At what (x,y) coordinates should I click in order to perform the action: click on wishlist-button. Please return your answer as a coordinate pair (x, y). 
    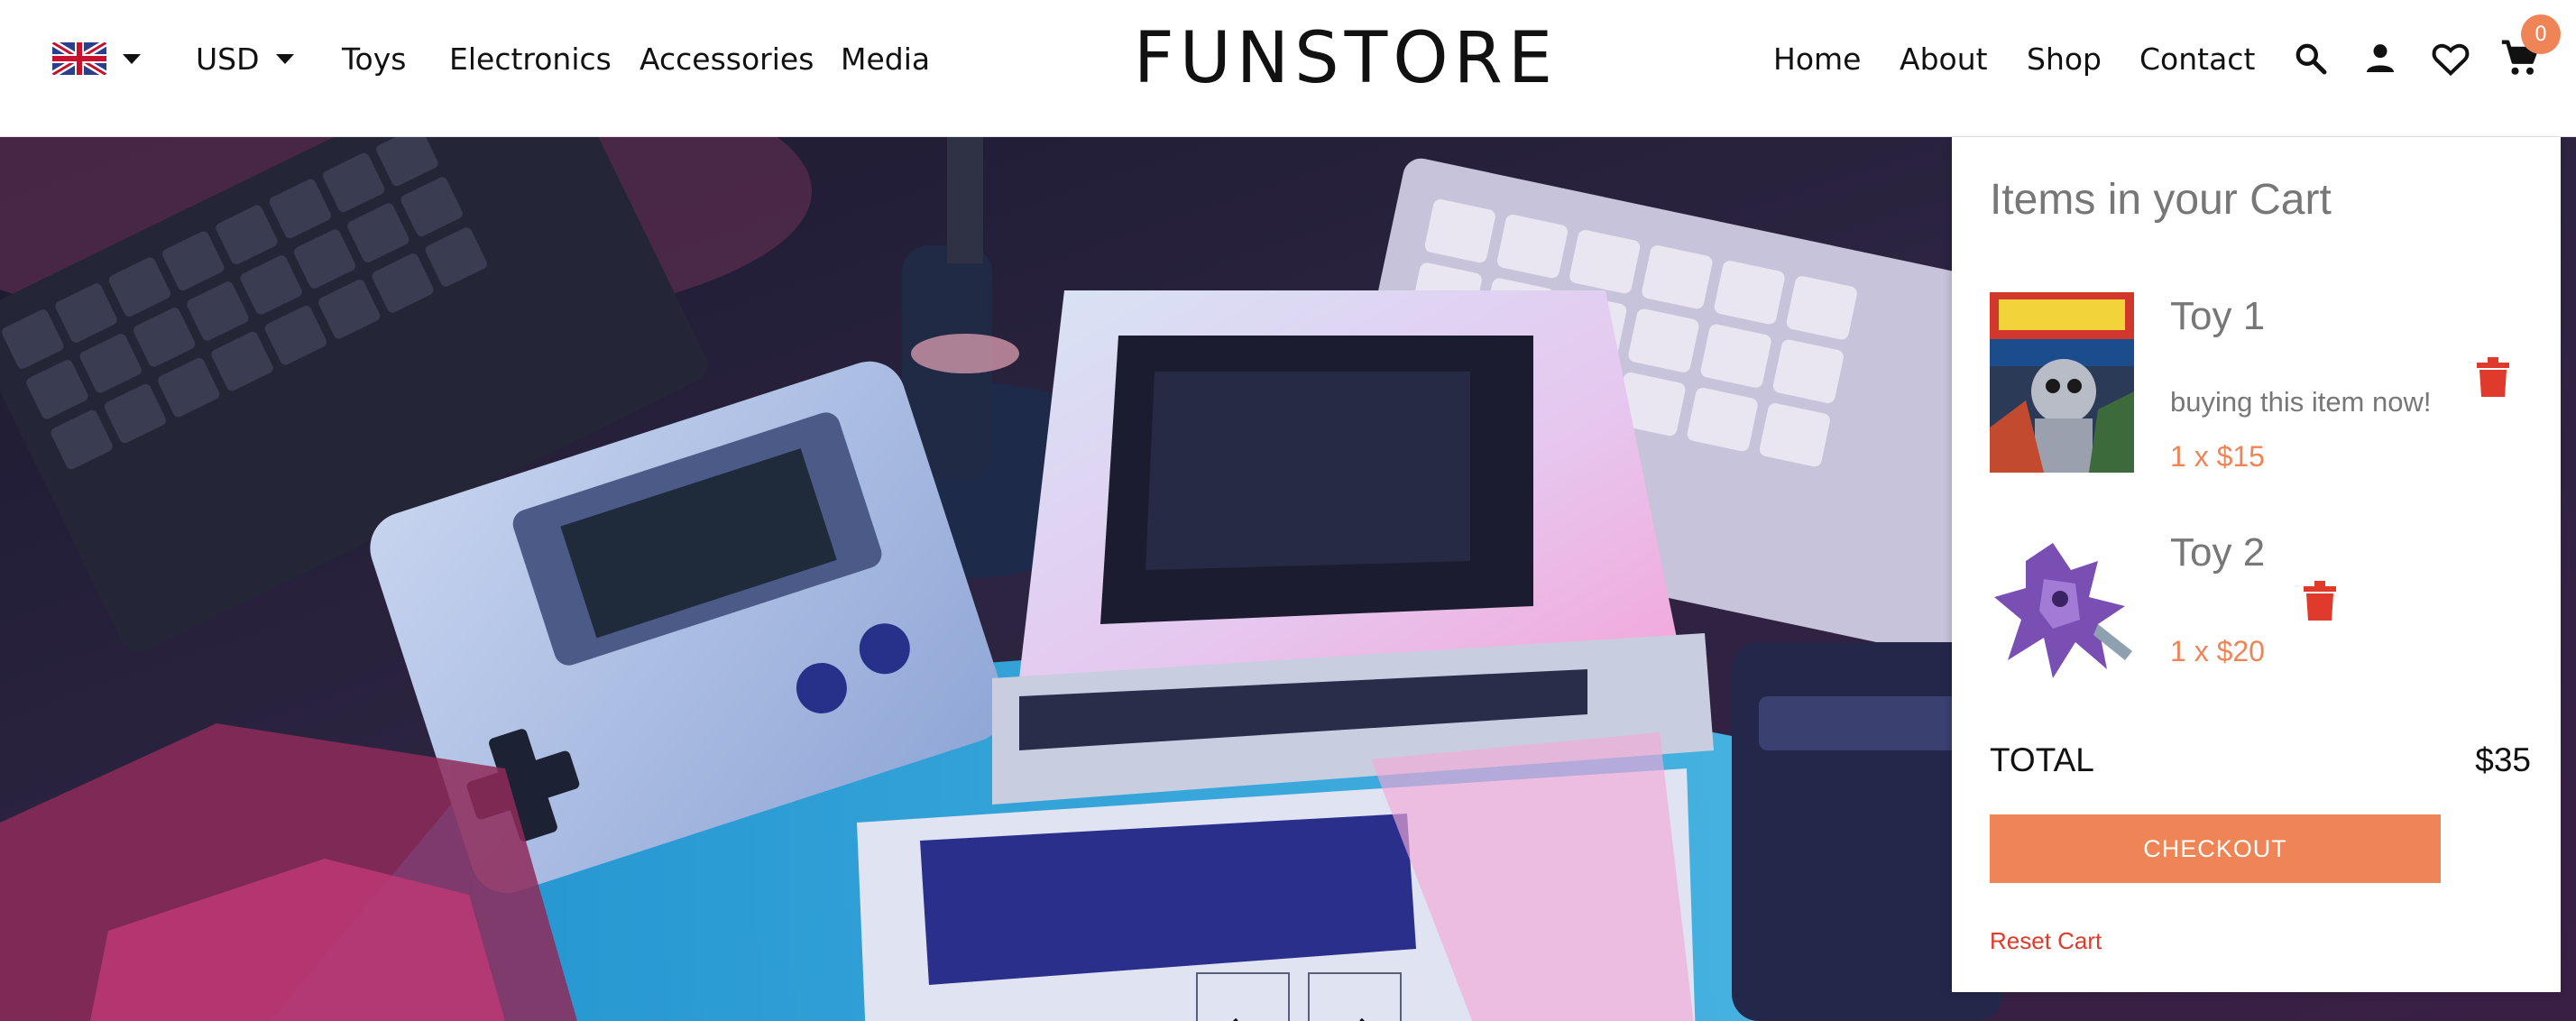
    Looking at the image, I should click on (2450, 58).